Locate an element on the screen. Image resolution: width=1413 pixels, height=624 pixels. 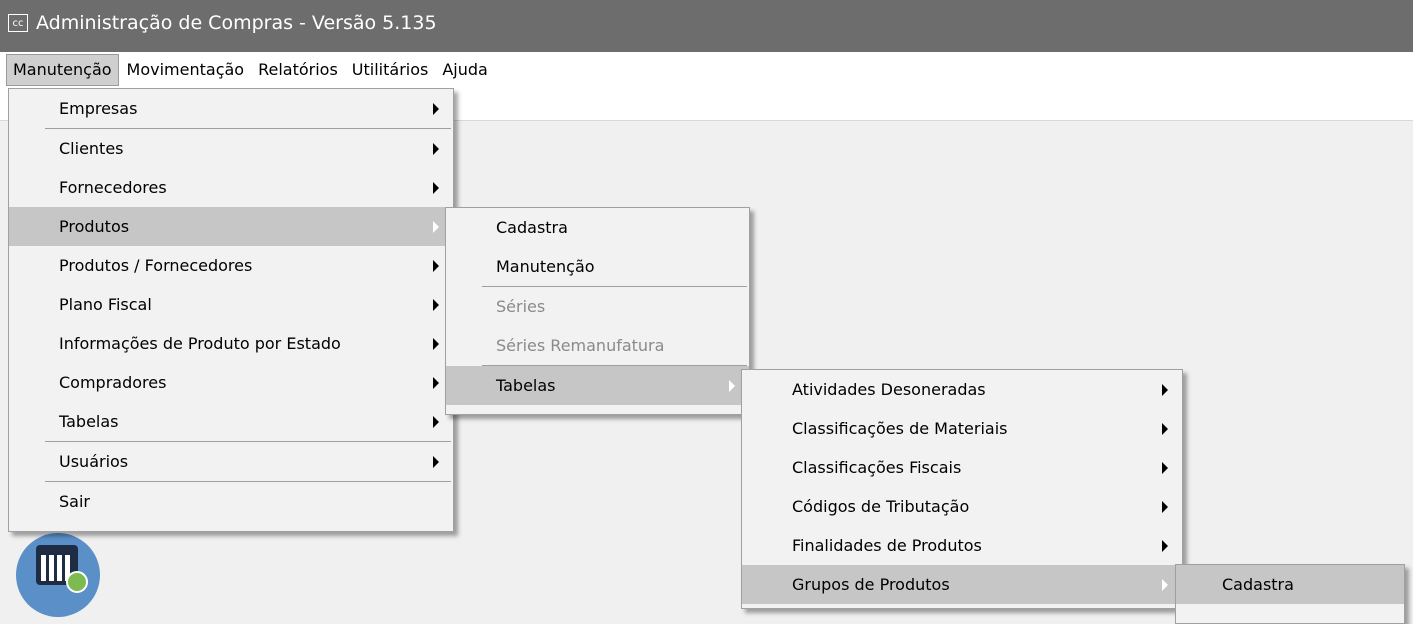
app-icon: cc is located at coordinates (18, 23).